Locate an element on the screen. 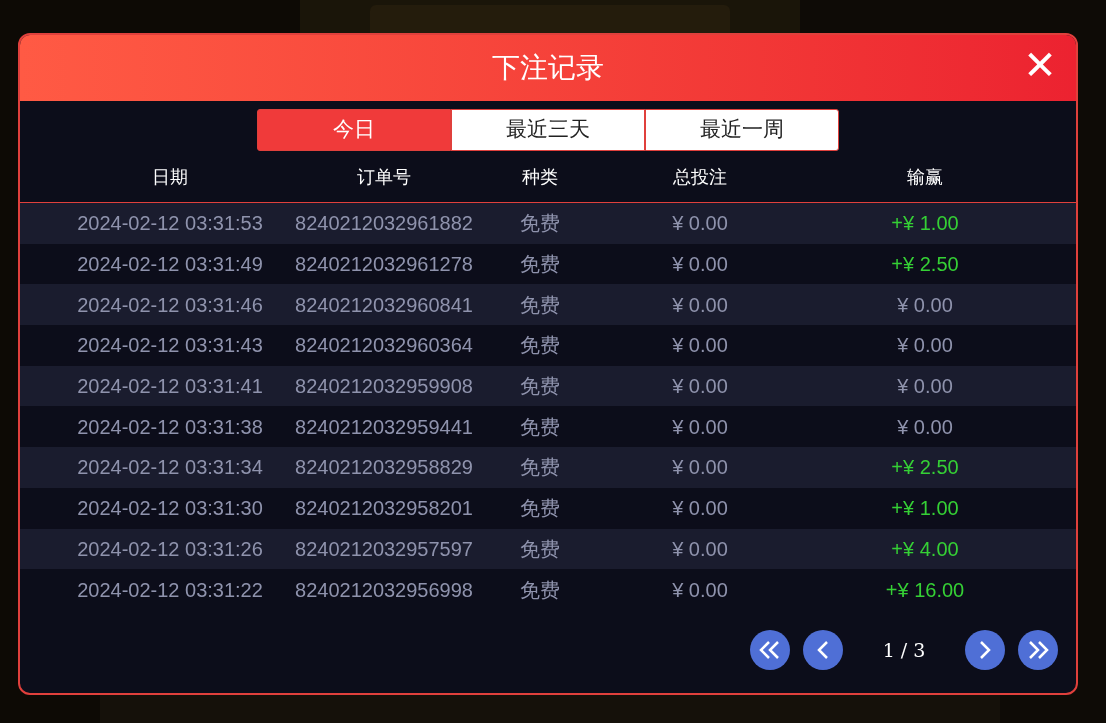 The image size is (1106, 723). table-cell-text: 8240212032956998 is located at coordinates (384, 590).